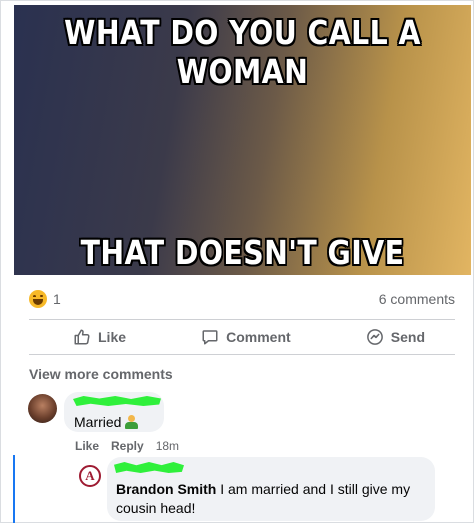 This screenshot has height=523, width=474. Describe the element at coordinates (417, 299) in the screenshot. I see `comments-count-link: 6 comments` at that location.